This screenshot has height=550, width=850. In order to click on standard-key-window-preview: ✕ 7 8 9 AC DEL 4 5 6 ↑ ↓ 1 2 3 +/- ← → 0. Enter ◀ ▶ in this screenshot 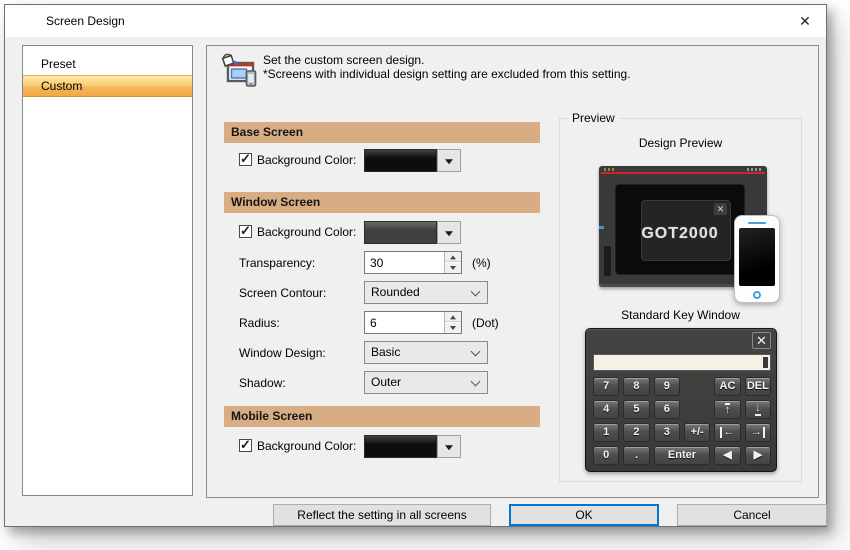, I will do `click(681, 400)`.